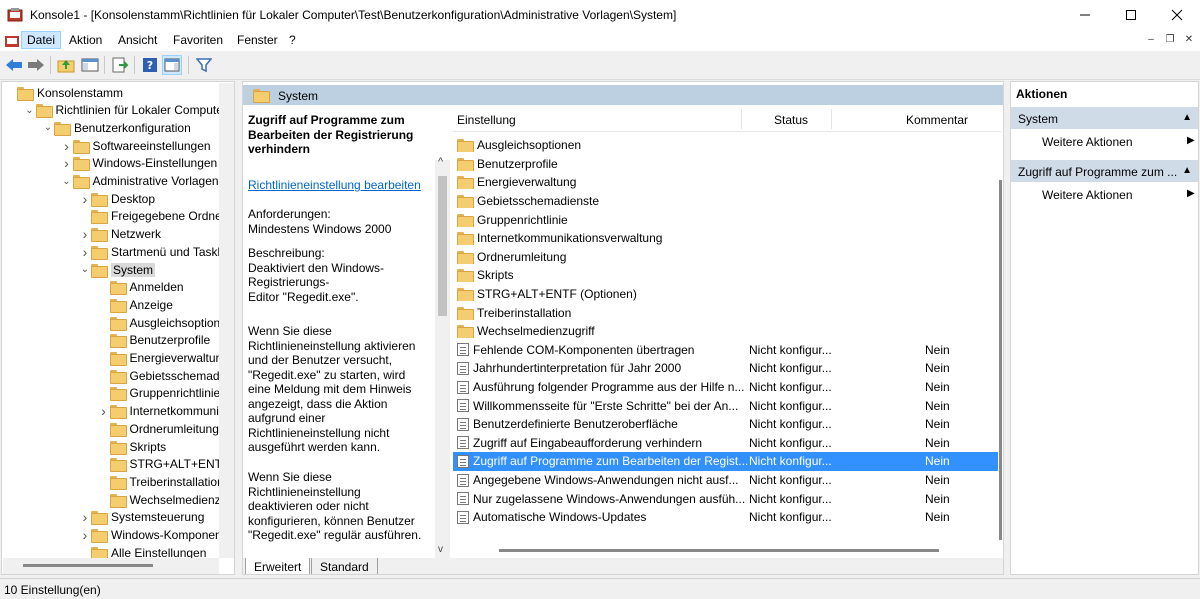 This screenshot has height=599, width=1200. I want to click on tree-node: › Softwareeinstellungen, so click(136, 145).